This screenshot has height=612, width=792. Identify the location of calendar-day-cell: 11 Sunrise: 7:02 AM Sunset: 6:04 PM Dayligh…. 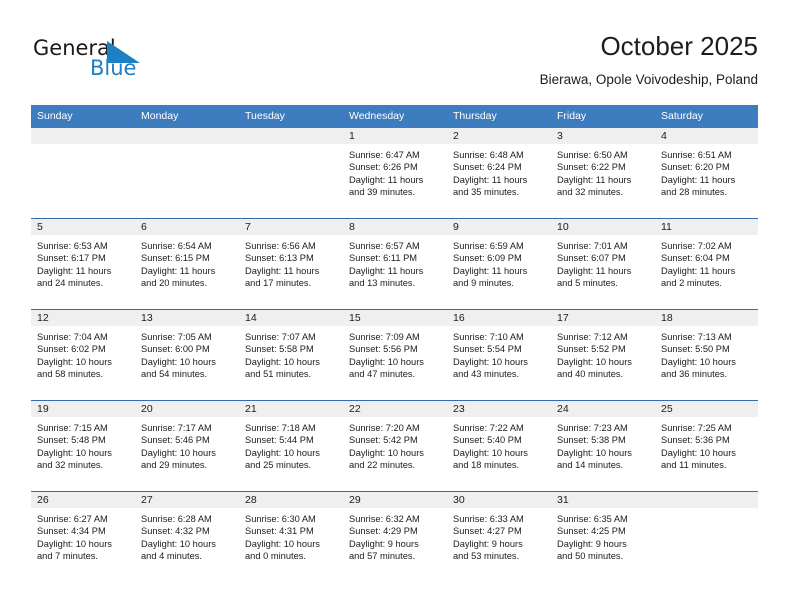
(706, 264).